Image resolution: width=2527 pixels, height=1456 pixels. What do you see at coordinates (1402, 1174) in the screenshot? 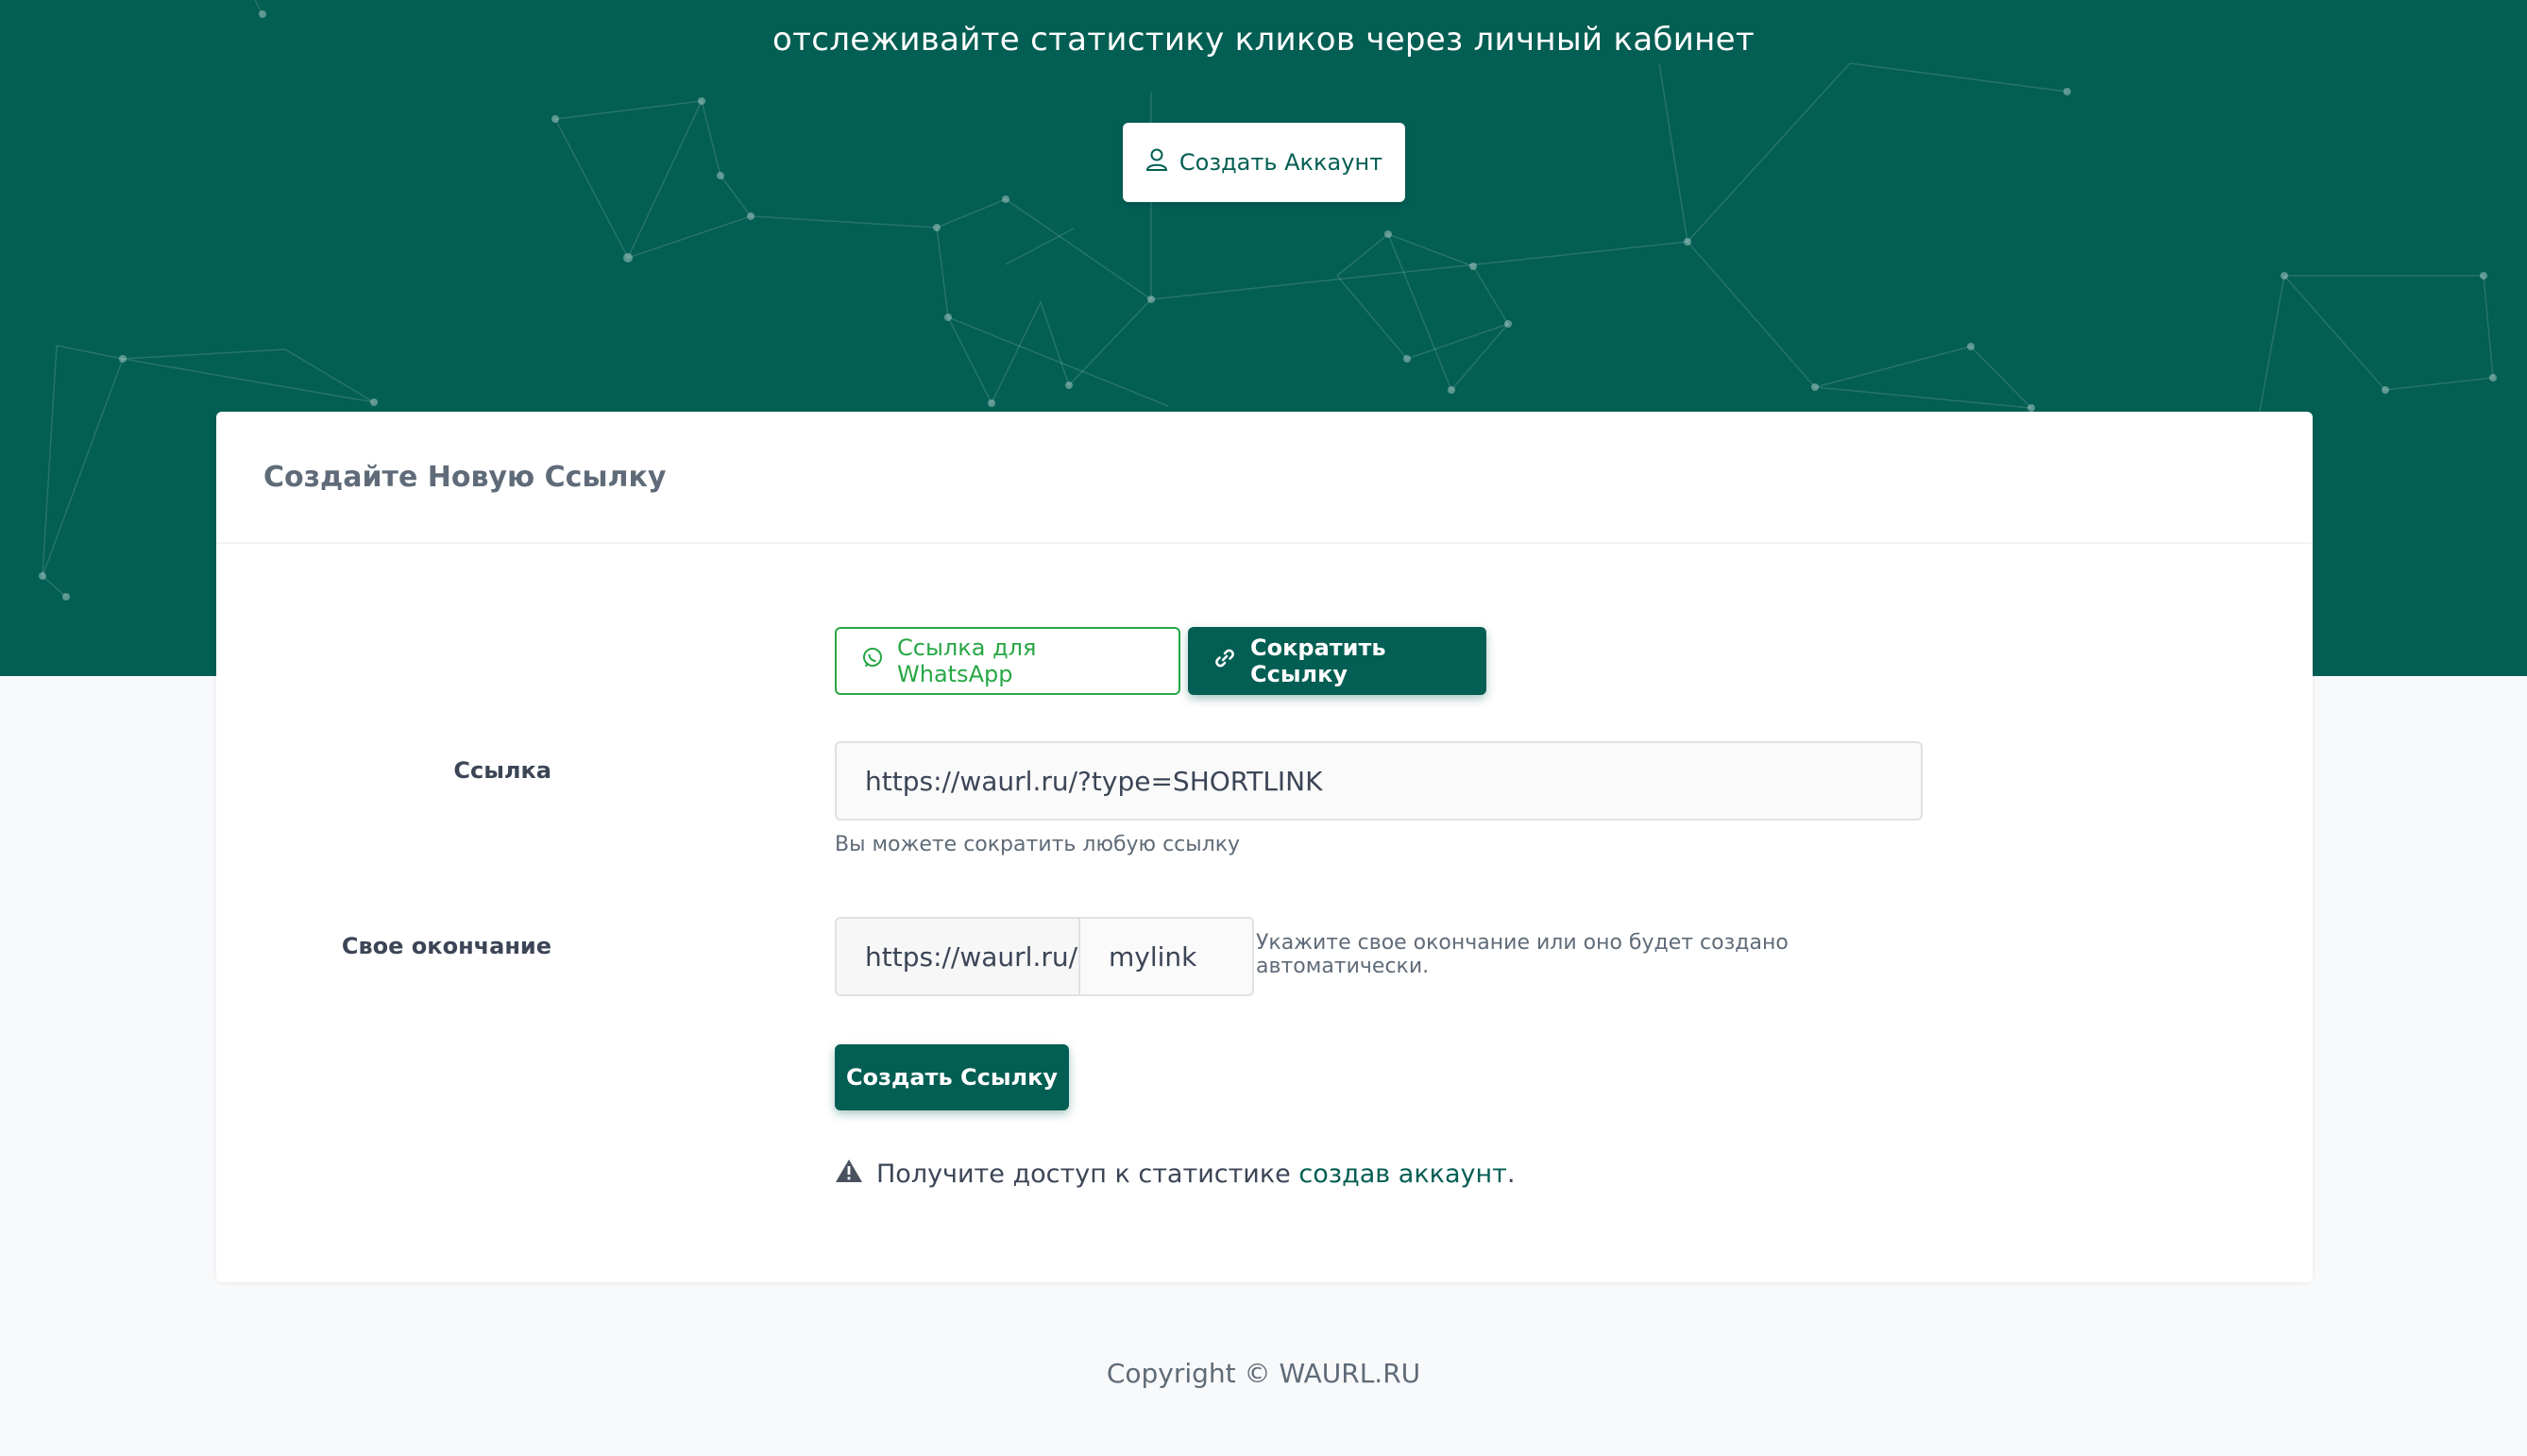
I see `create-account-link: создав аккаунт` at bounding box center [1402, 1174].